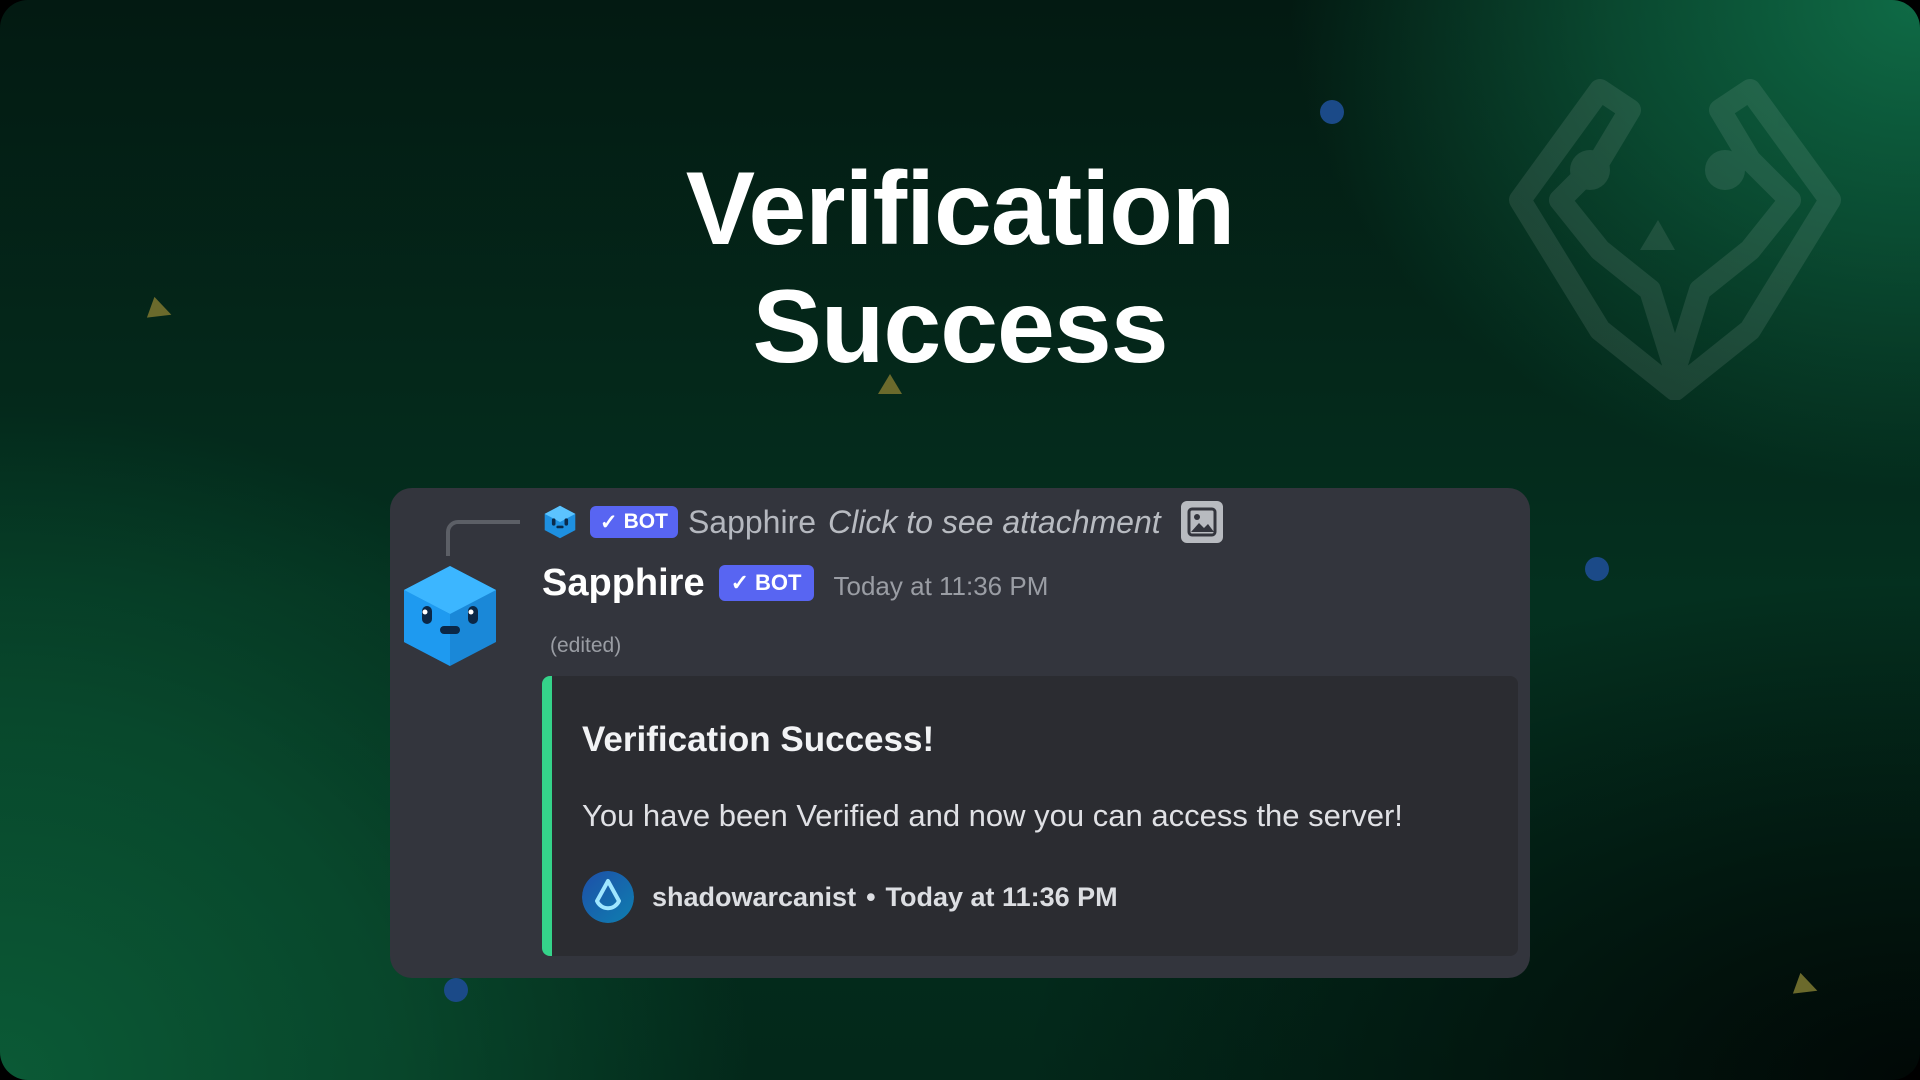 Image resolution: width=1920 pixels, height=1080 pixels. I want to click on hero-title-line-1: Verification, so click(960, 209).